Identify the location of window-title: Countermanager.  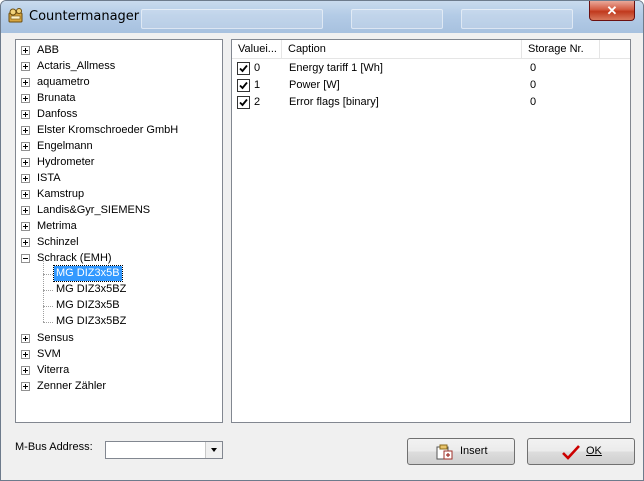
(84, 16).